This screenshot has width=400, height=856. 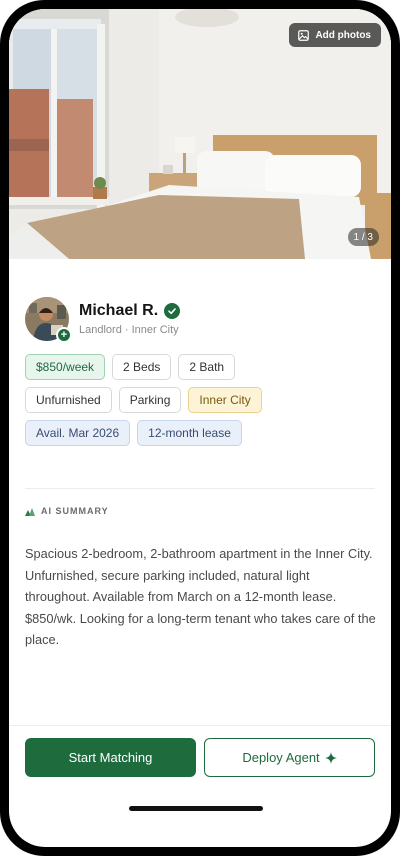 I want to click on tag-row: Avail. Mar 2026 12-month lease, so click(x=201, y=433).